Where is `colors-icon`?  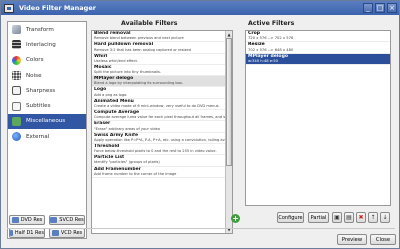
colors-icon is located at coordinates (16, 60).